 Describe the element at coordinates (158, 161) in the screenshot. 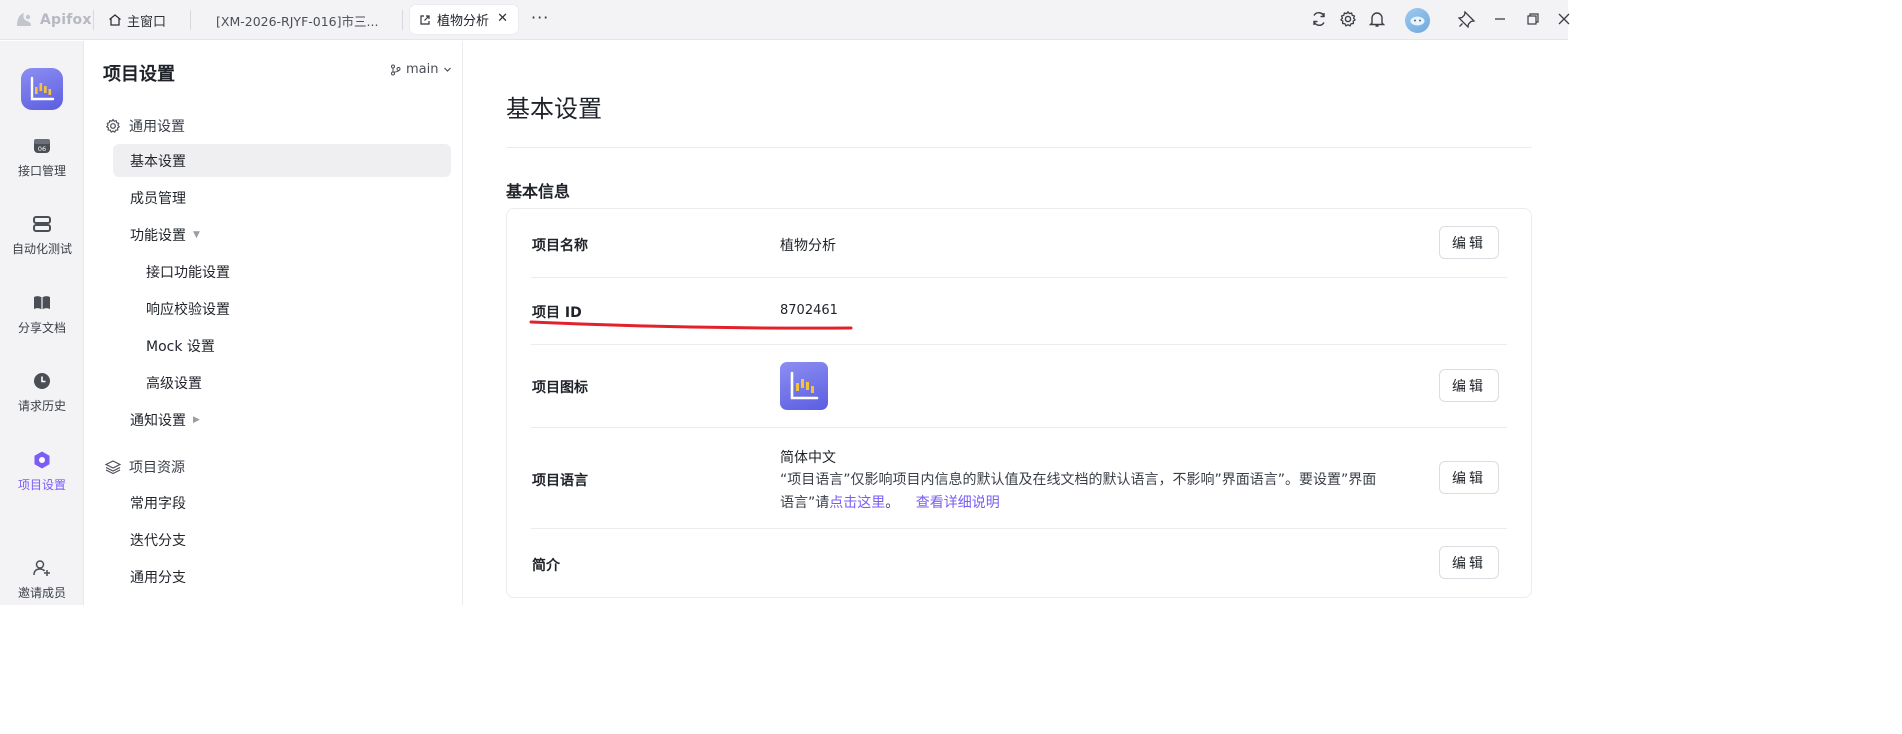

I see `nav-item-label: 基本设置` at that location.